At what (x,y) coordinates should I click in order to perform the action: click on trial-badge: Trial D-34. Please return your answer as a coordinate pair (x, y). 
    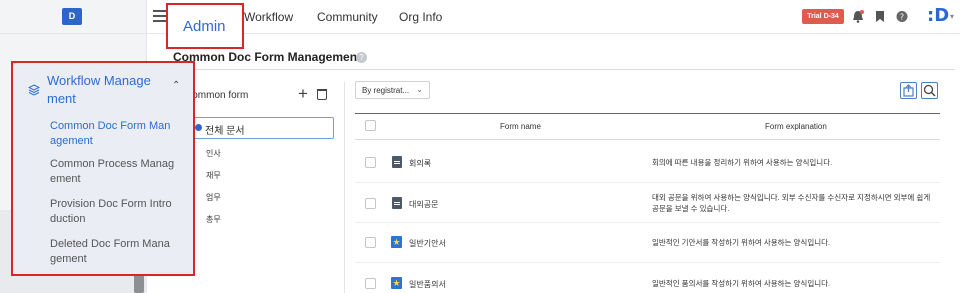
    Looking at the image, I should click on (823, 16).